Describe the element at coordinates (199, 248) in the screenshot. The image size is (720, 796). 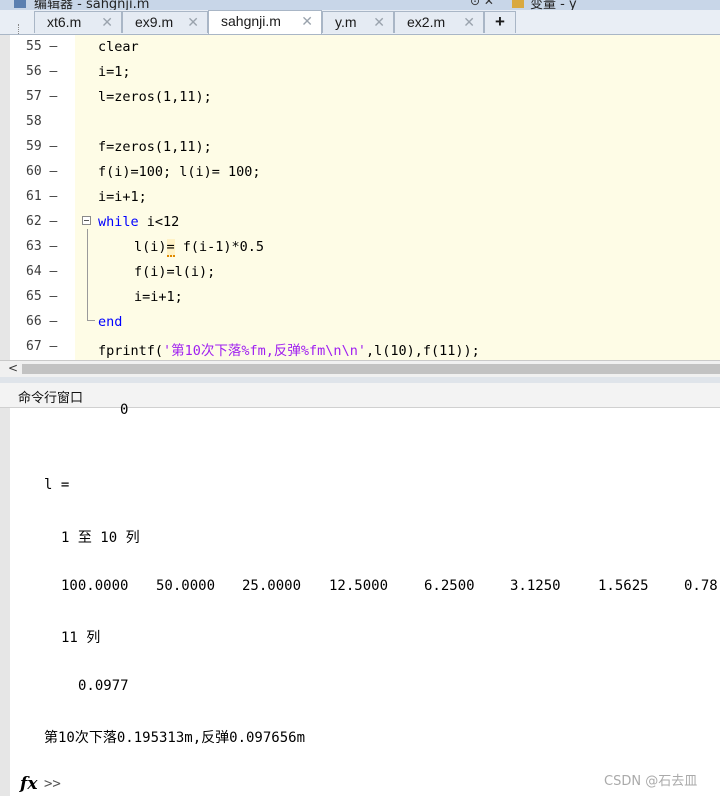
I see `code-line: l(i)= f(i-1)*0.5` at that location.